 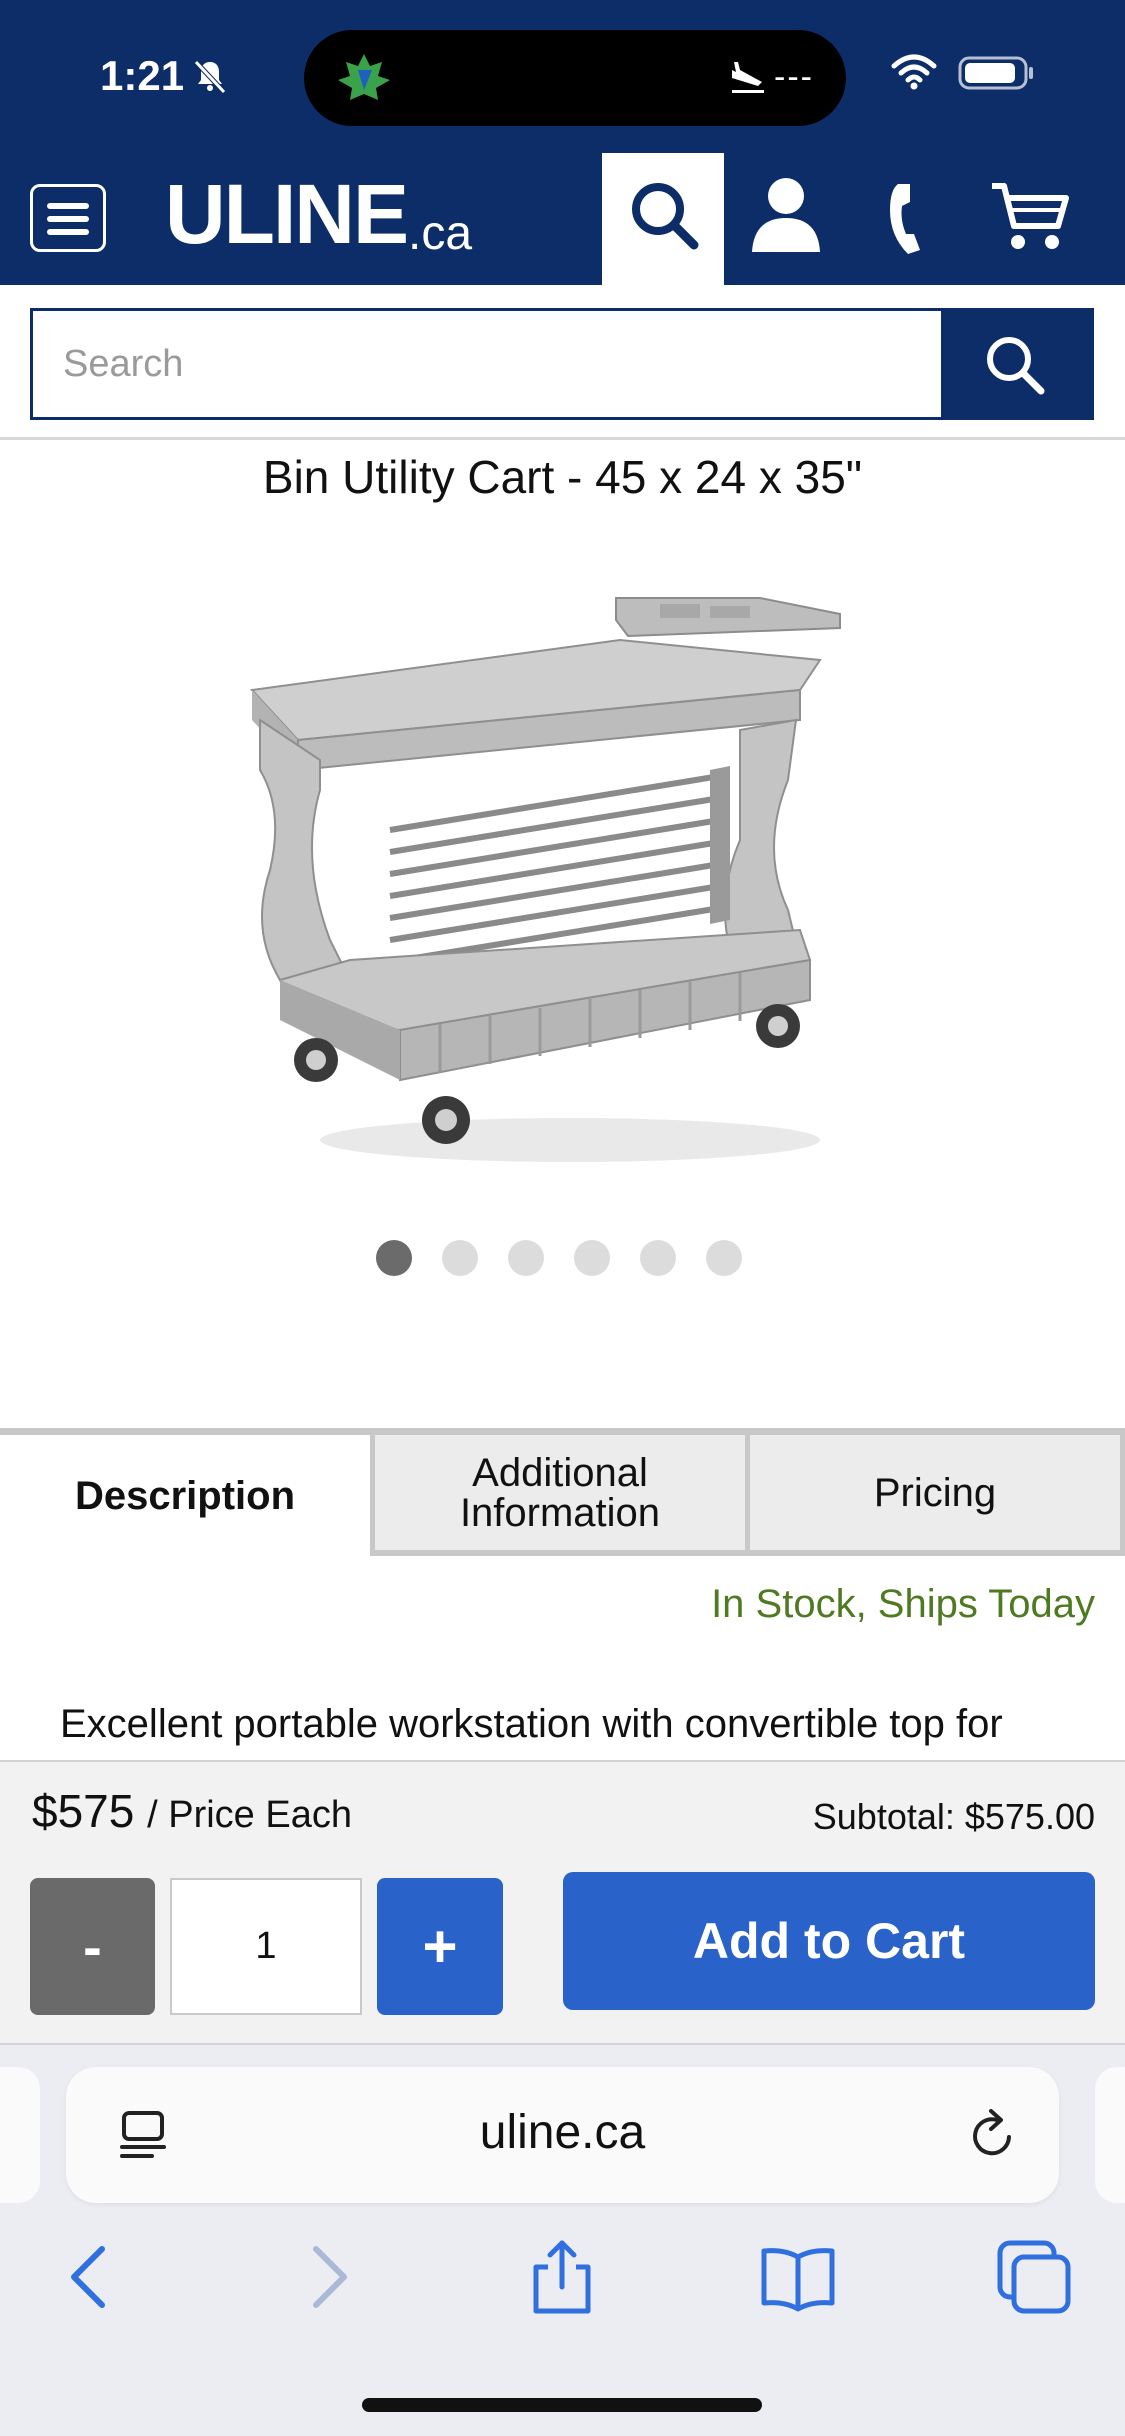 I want to click on back-icon, so click(x=88, y=2277).